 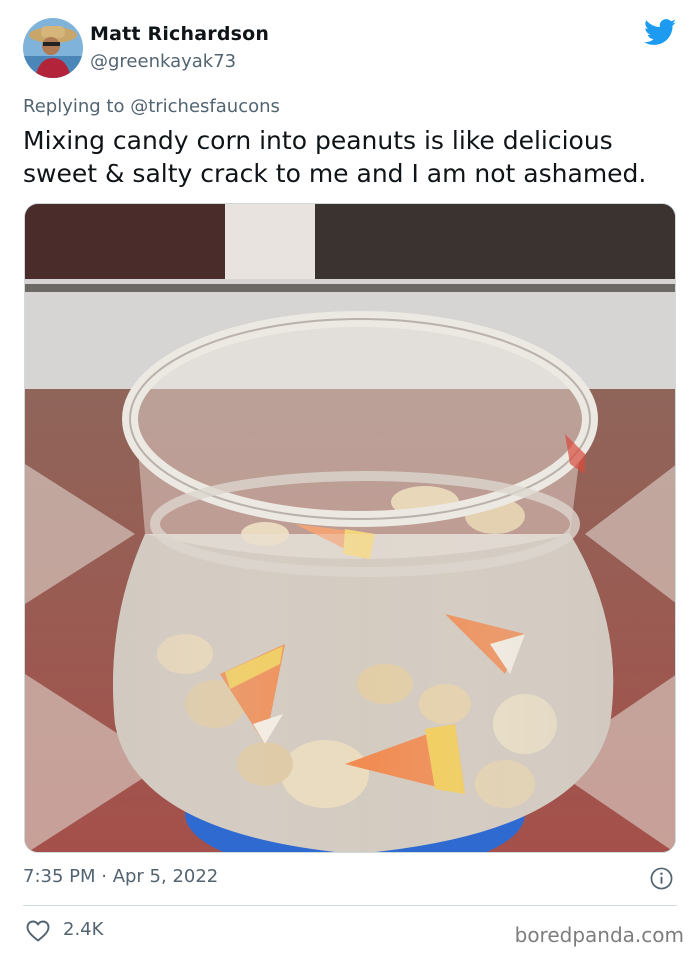 I want to click on like-count: 2.4K, so click(x=83, y=929).